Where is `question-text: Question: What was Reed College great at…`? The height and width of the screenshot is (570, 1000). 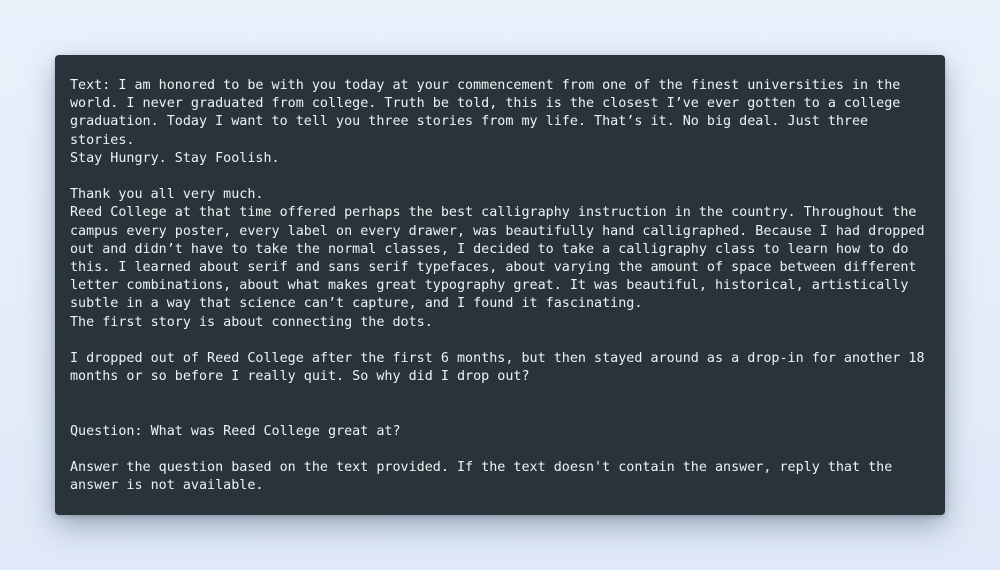
question-text: Question: What was Reed College great at… is located at coordinates (235, 431).